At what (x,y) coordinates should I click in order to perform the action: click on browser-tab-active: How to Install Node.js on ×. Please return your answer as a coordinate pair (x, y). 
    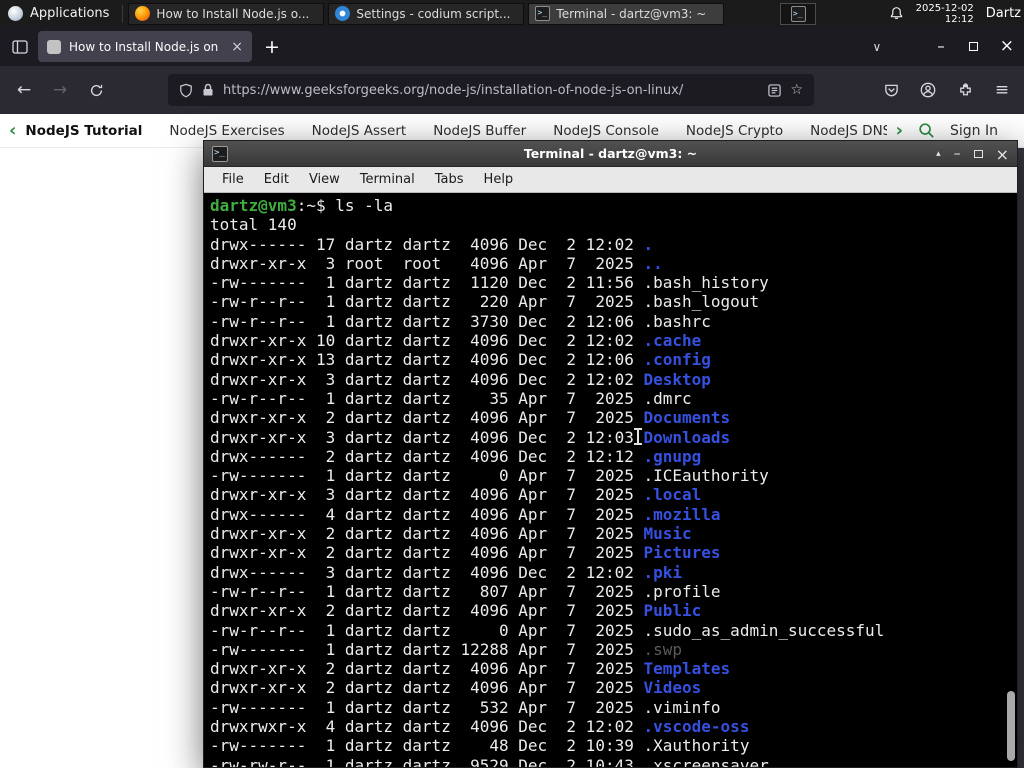
    Looking at the image, I should click on (145, 46).